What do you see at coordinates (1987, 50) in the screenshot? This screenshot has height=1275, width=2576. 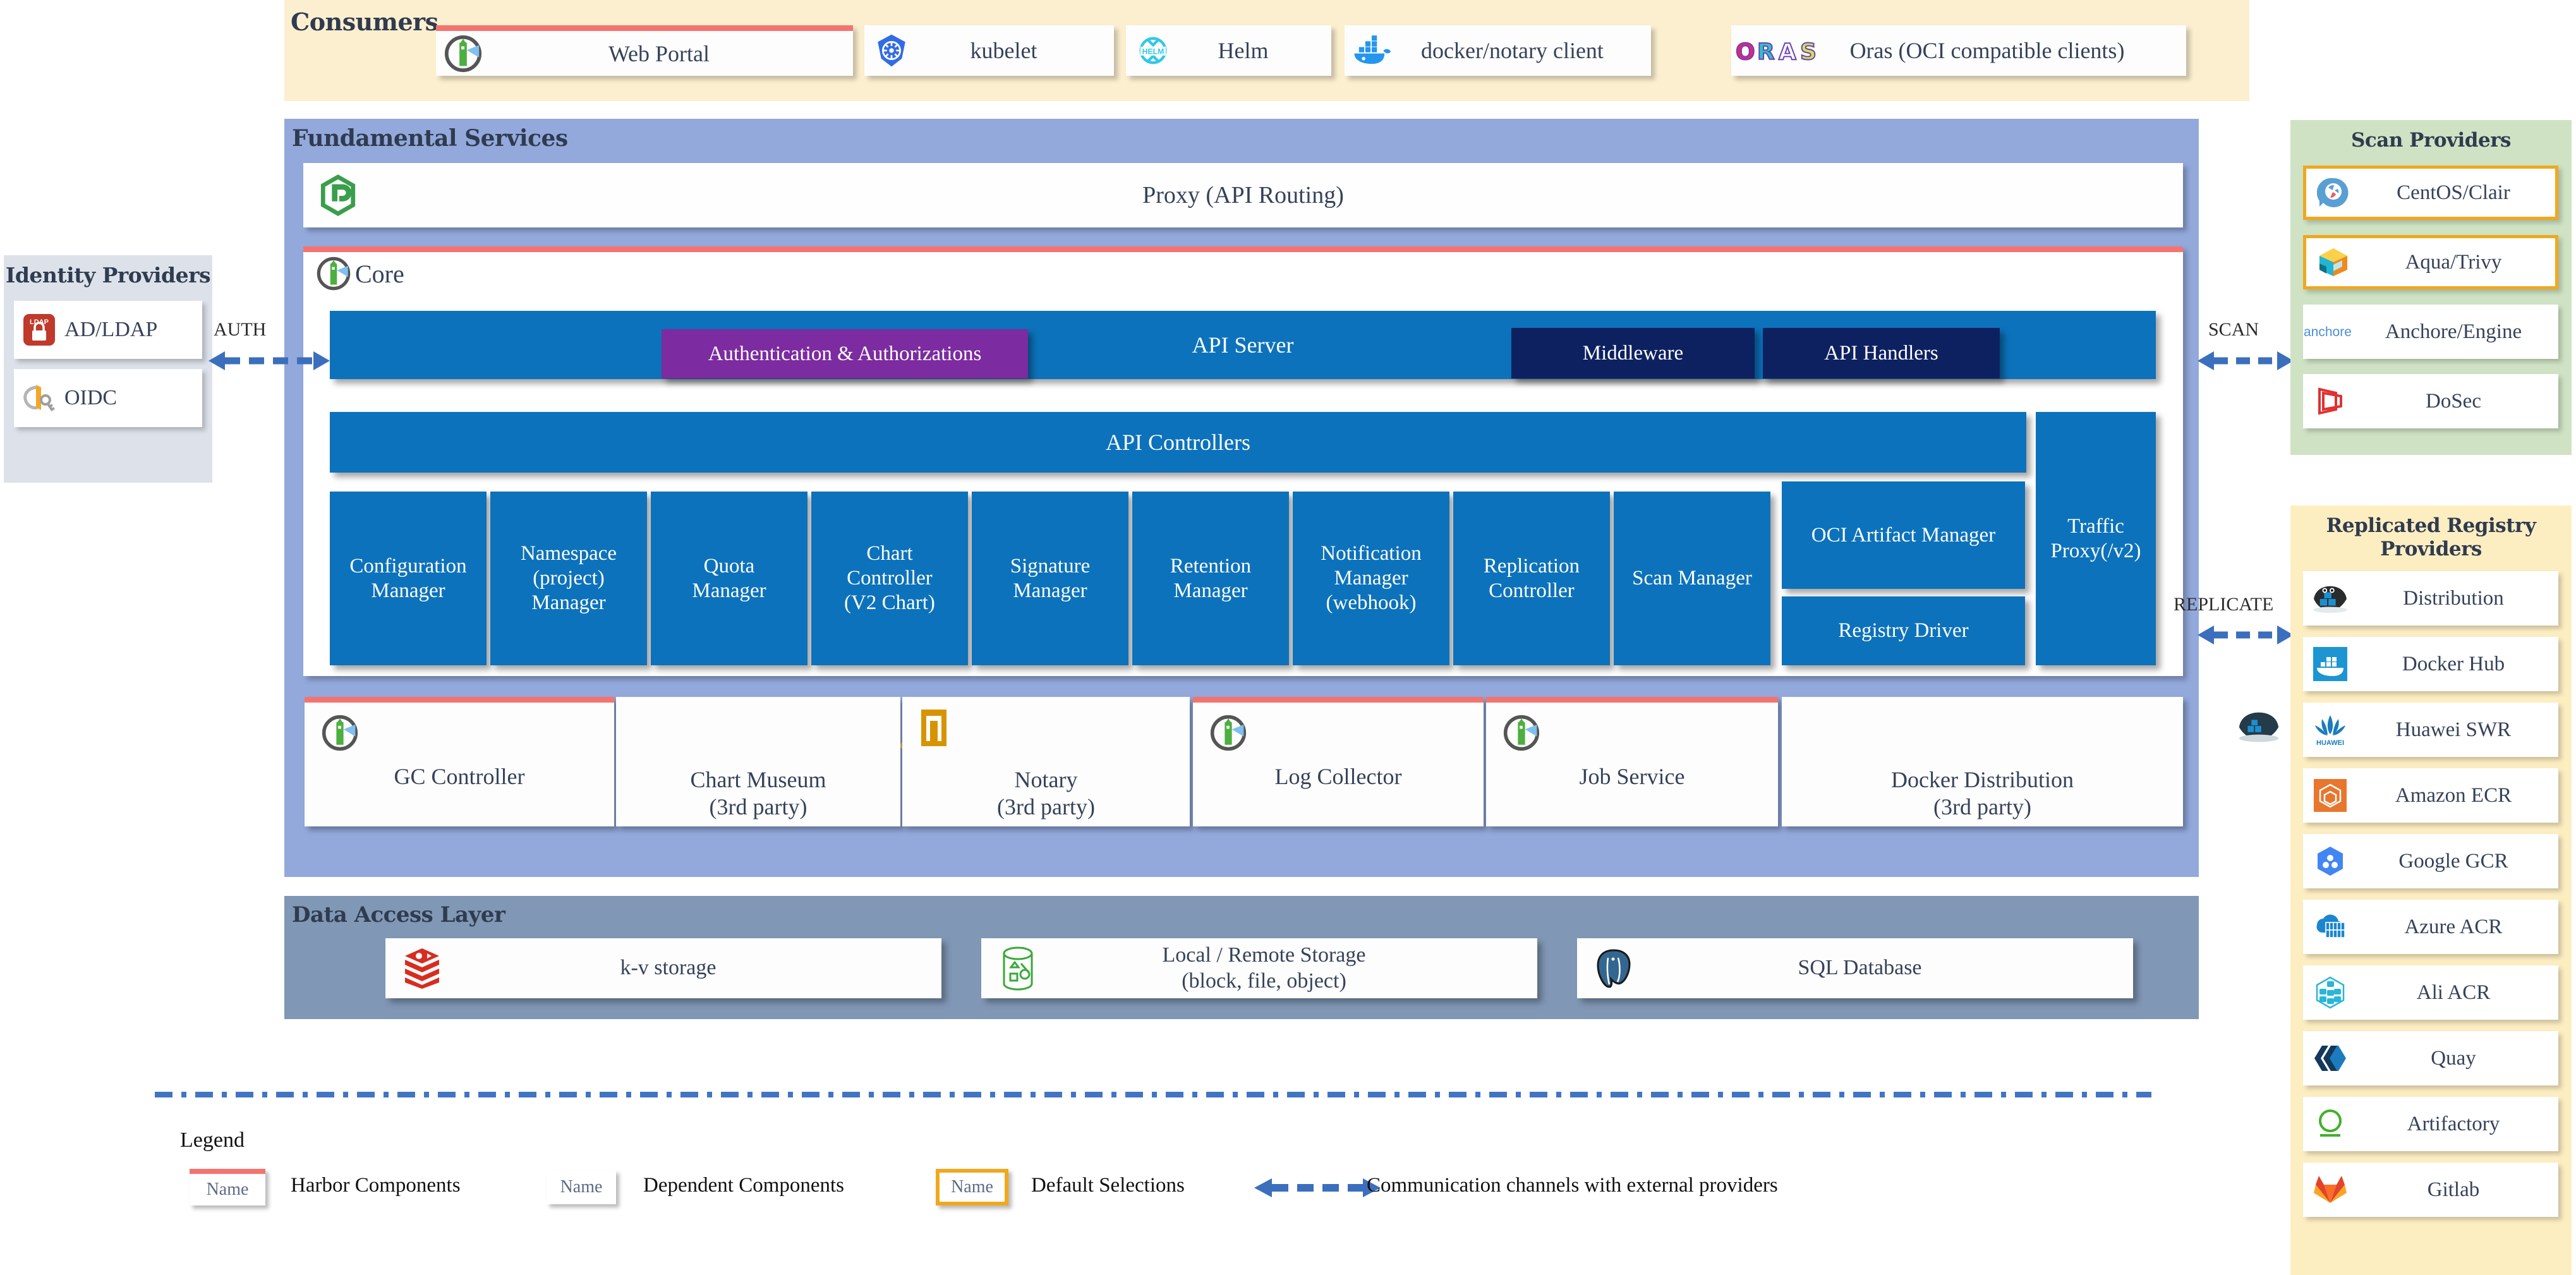 I see `consumer-label: Oras (OCI compatible clients)` at bounding box center [1987, 50].